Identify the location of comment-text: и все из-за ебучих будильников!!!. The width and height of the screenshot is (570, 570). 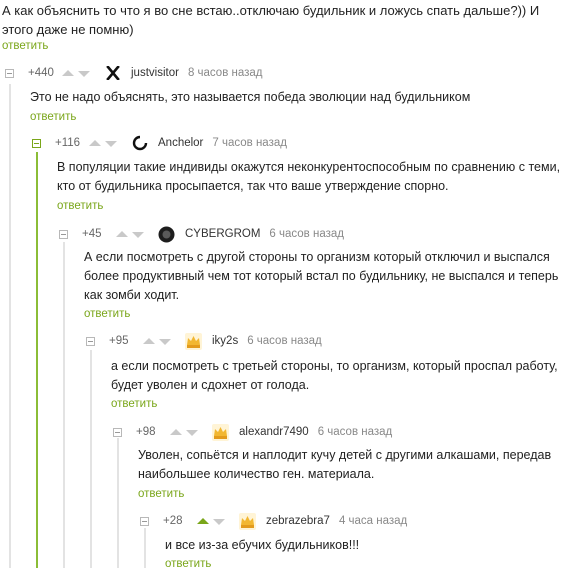
(262, 545).